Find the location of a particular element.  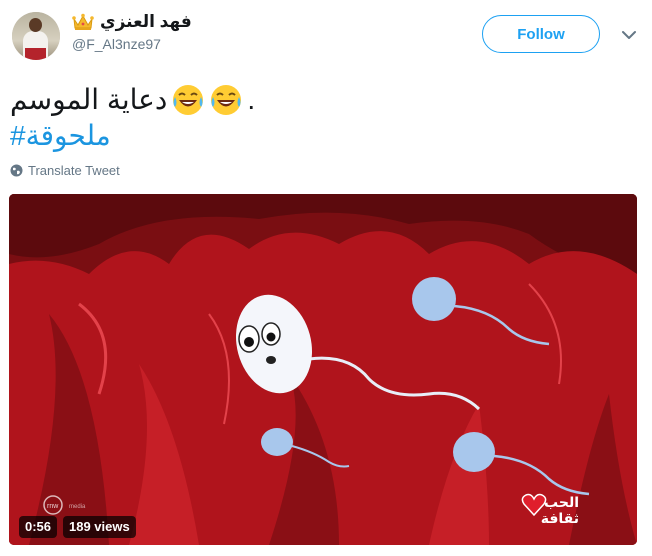

tweet-text-line: دعاية الموسم . is located at coordinates (325, 100).